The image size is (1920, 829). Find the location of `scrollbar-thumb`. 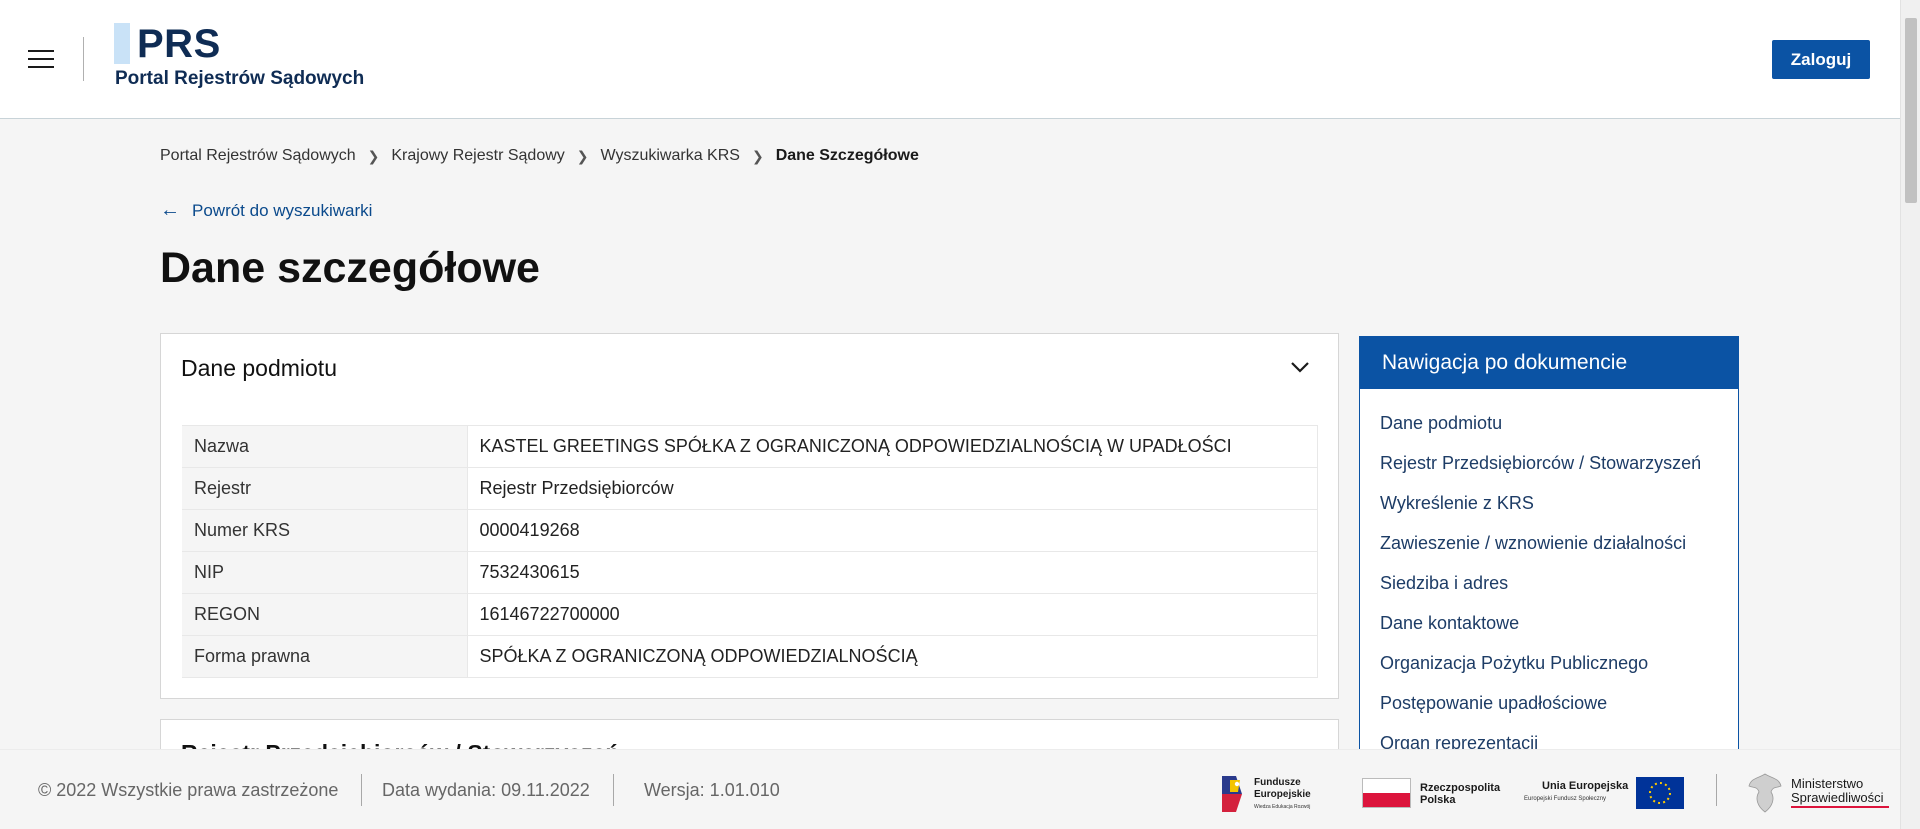

scrollbar-thumb is located at coordinates (1911, 110).